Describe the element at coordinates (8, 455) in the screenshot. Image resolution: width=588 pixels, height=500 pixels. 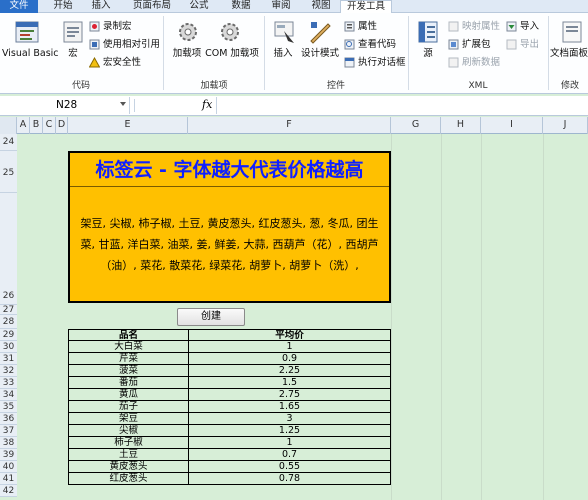
I see `row-header: 39` at that location.